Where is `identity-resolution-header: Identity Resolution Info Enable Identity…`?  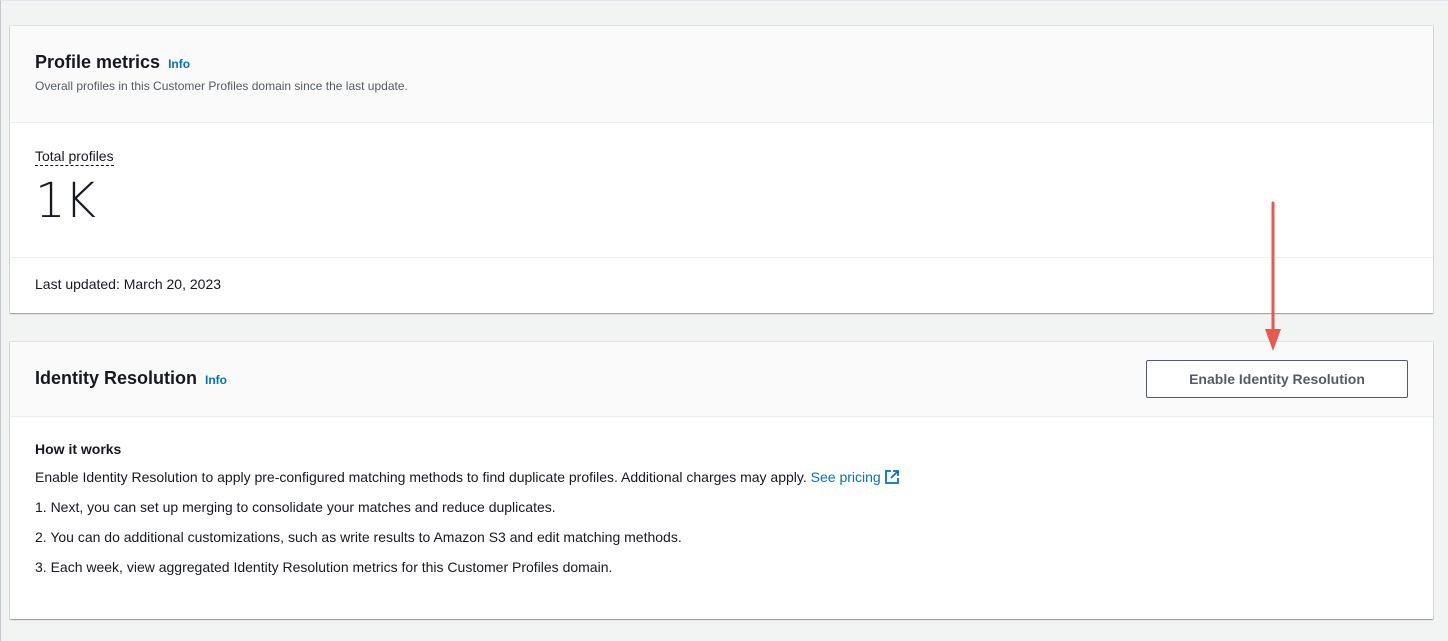
identity-resolution-header: Identity Resolution Info Enable Identity… is located at coordinates (721, 379).